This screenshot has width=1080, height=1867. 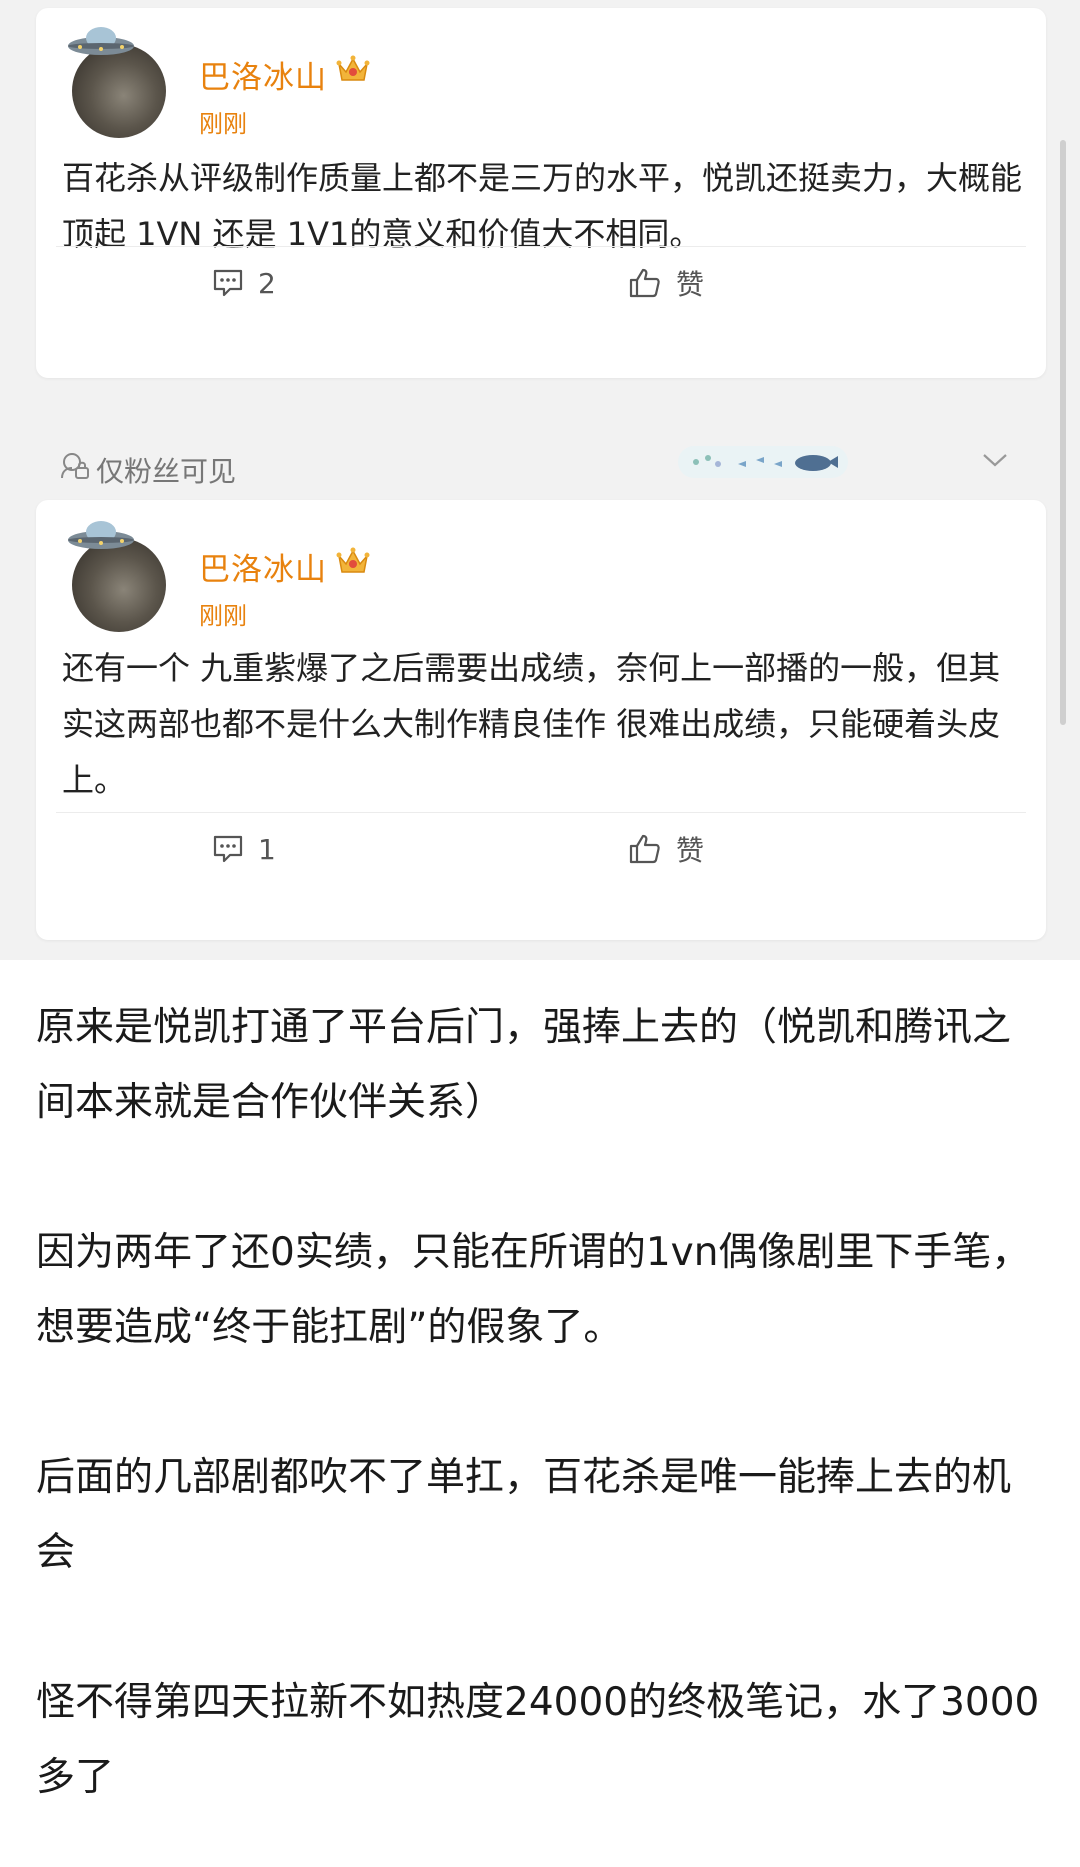 What do you see at coordinates (1063, 432) in the screenshot?
I see `scrollbar` at bounding box center [1063, 432].